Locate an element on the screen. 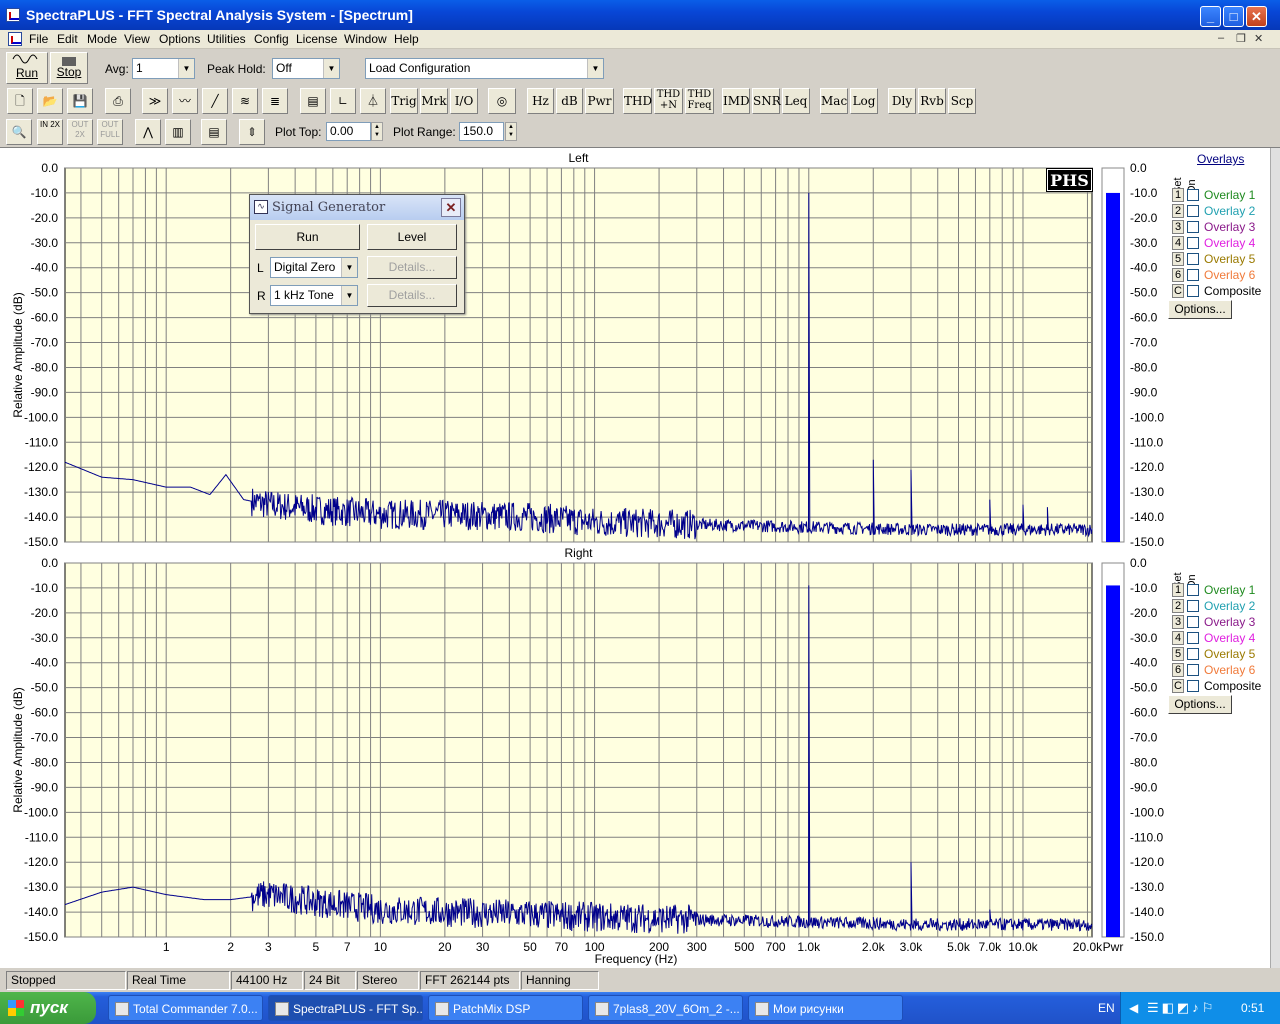 This screenshot has height=1024, width=1280. db-button: dB is located at coordinates (569, 101).